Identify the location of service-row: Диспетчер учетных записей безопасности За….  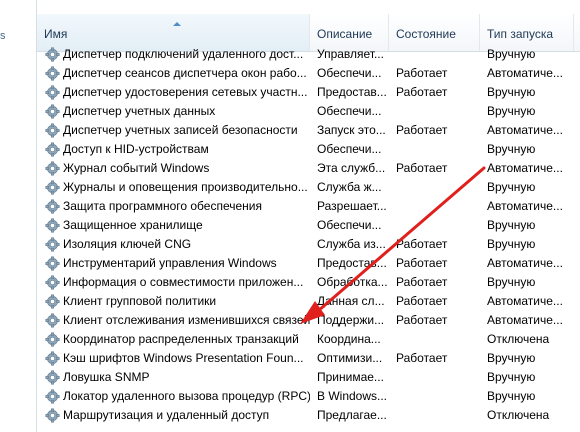
(308, 130).